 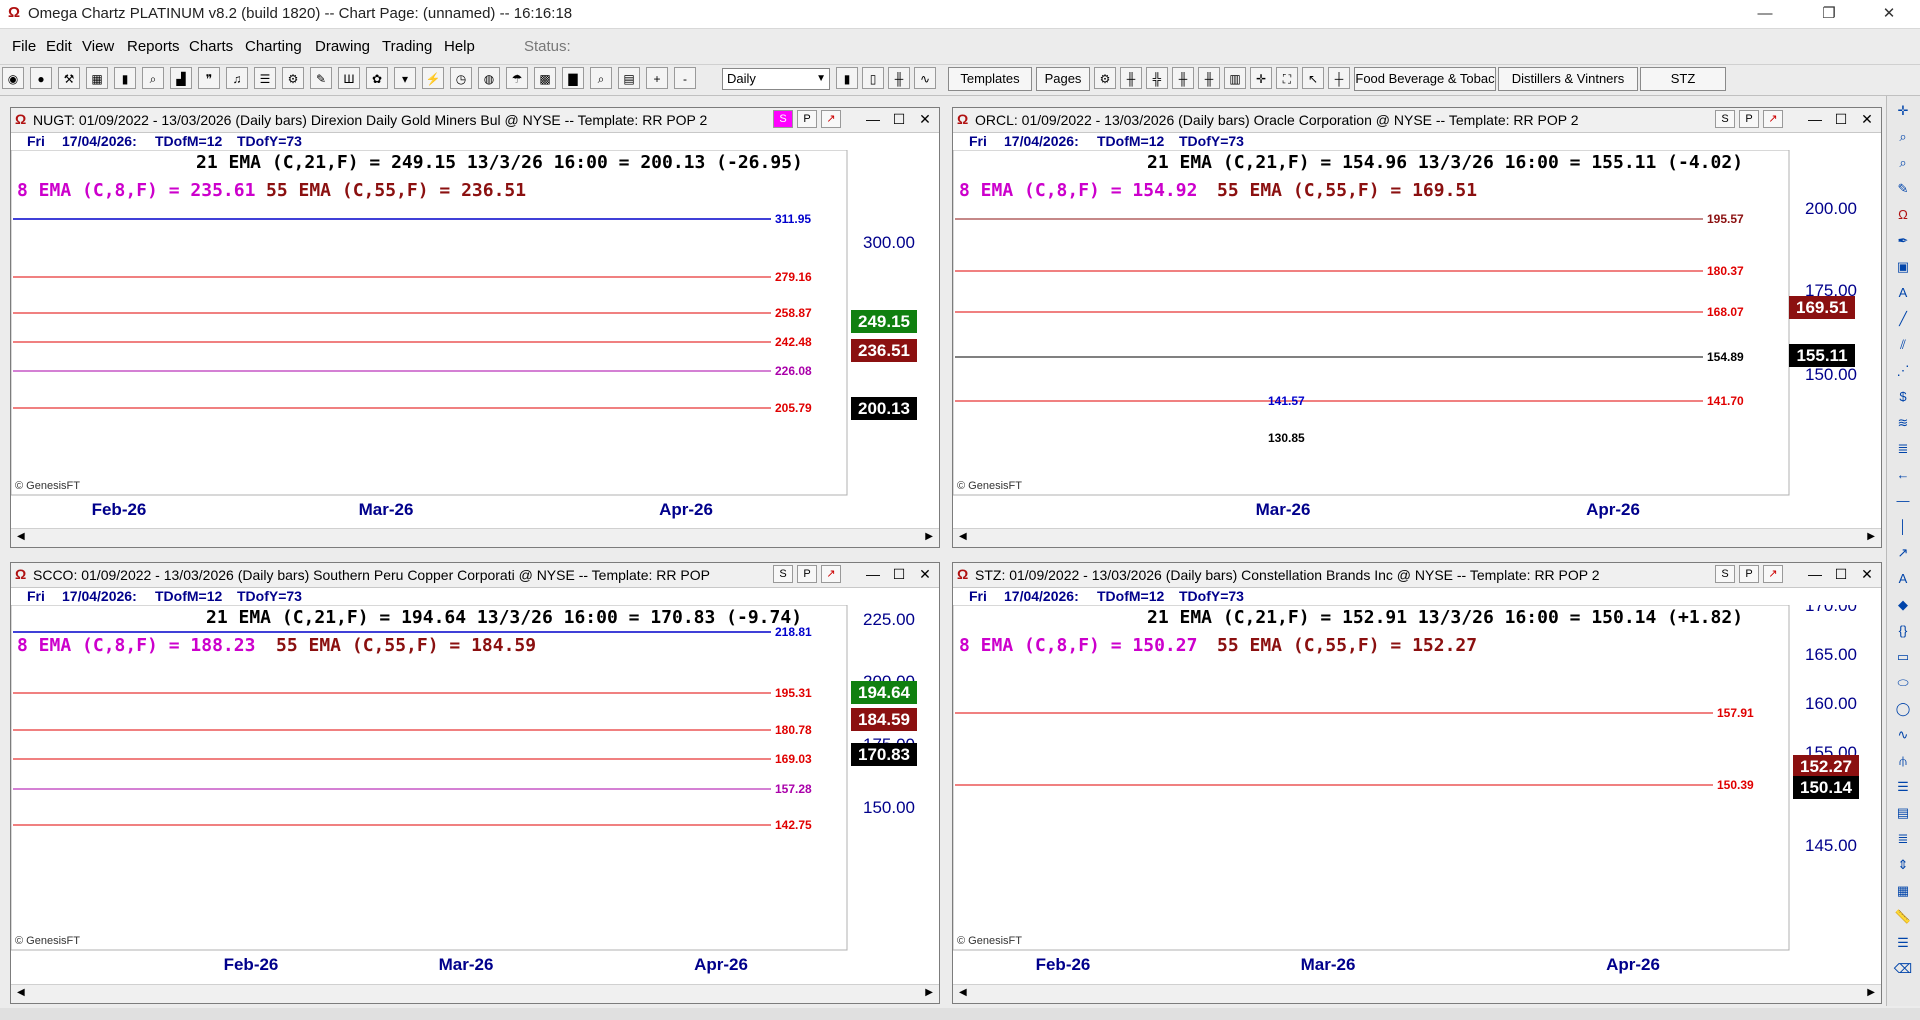 I want to click on zoom-out-icon: ⌕, so click(x=1903, y=163).